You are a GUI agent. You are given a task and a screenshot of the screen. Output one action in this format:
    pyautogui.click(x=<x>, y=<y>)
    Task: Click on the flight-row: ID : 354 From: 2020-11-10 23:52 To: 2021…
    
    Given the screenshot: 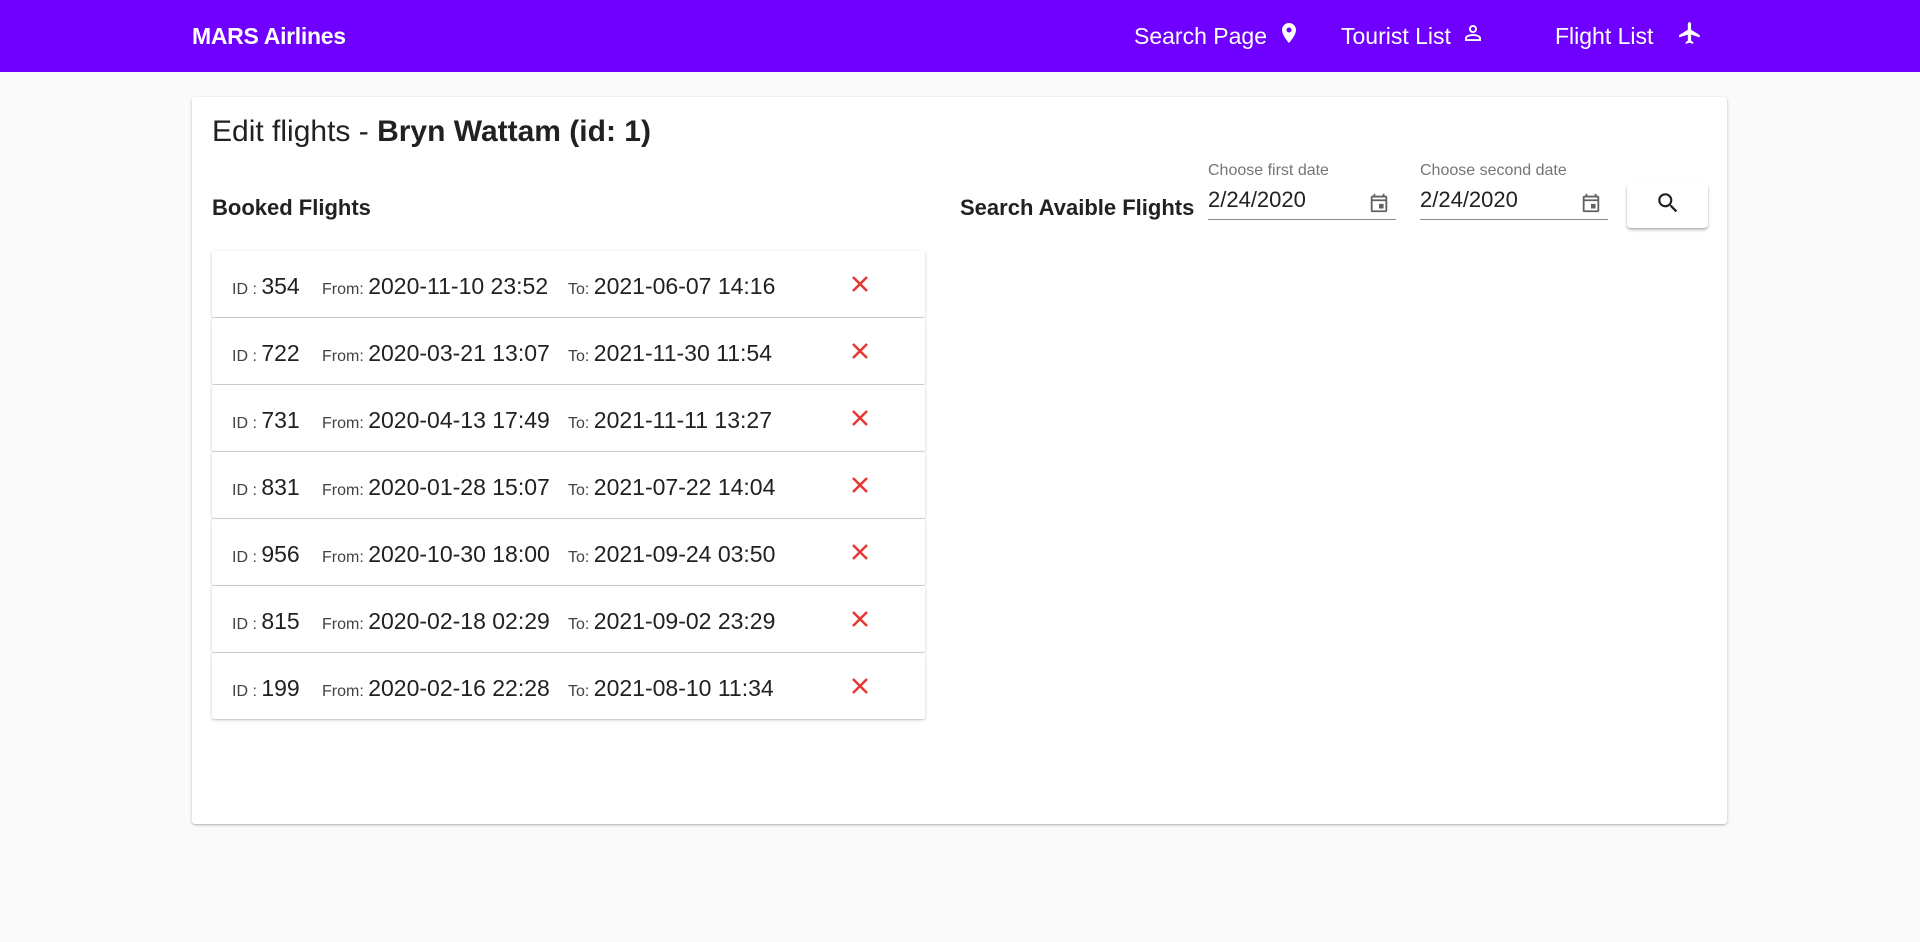 What is the action you would take?
    pyautogui.click(x=568, y=284)
    